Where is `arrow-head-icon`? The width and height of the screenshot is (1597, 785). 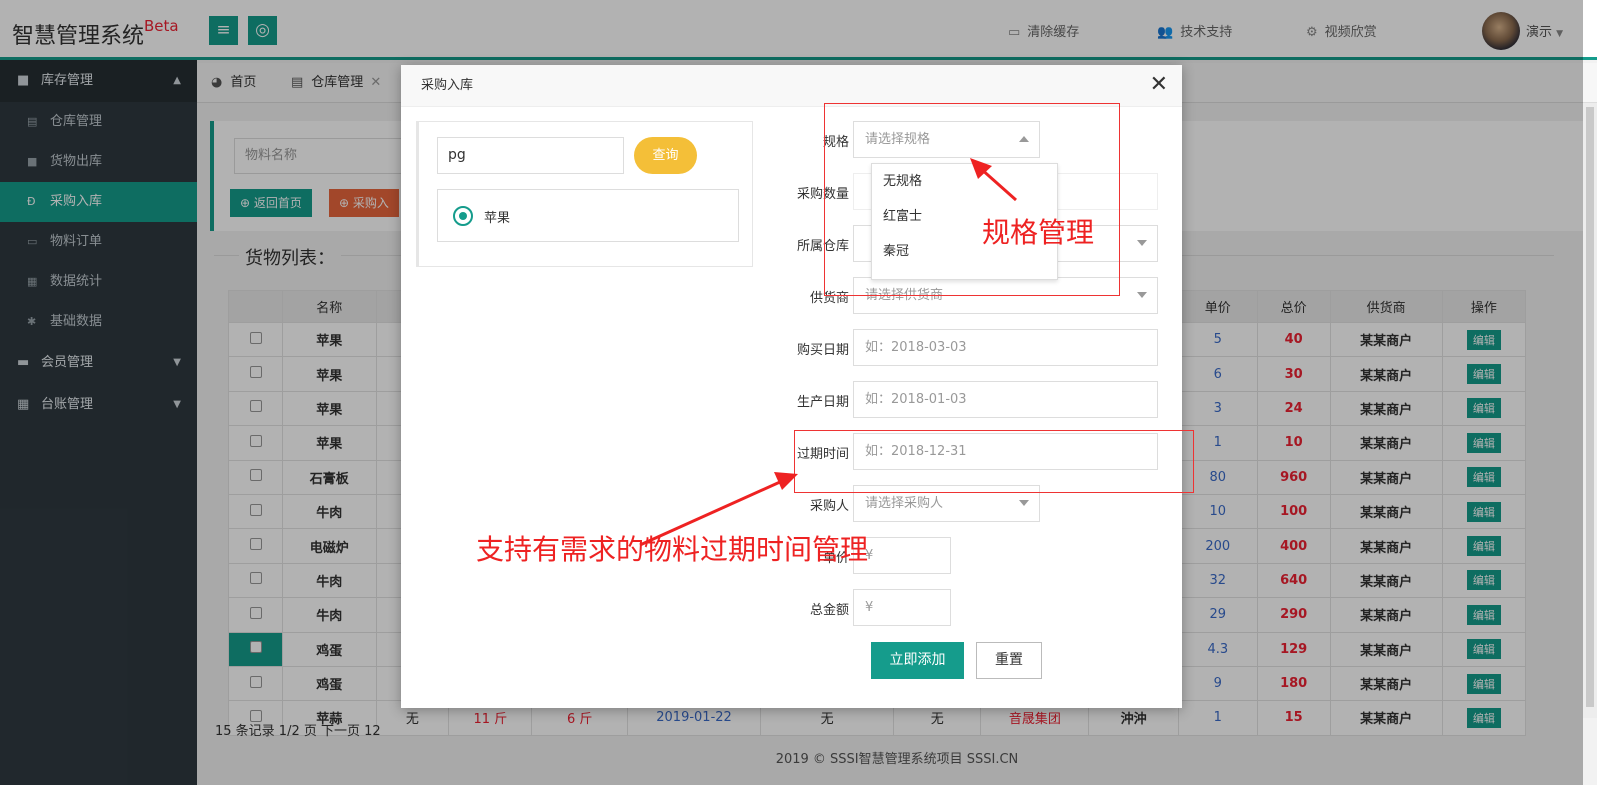 arrow-head-icon is located at coordinates (786, 481).